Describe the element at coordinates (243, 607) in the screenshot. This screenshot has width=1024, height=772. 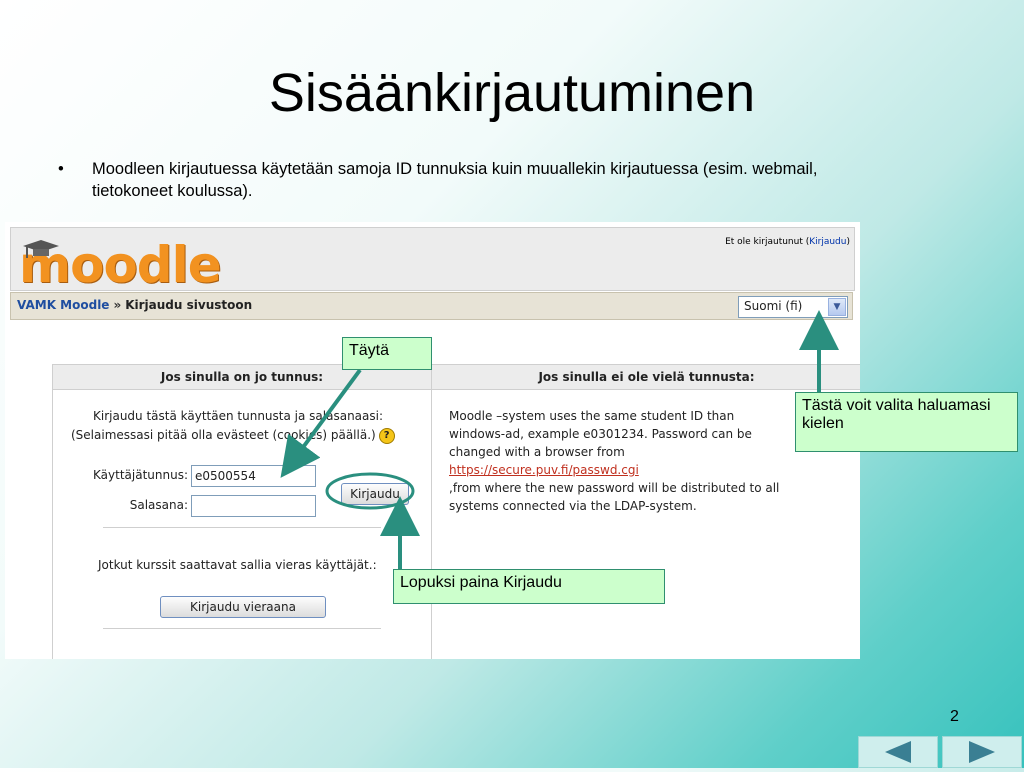
I see `guest-login-button: Kirjaudu vieraana` at that location.